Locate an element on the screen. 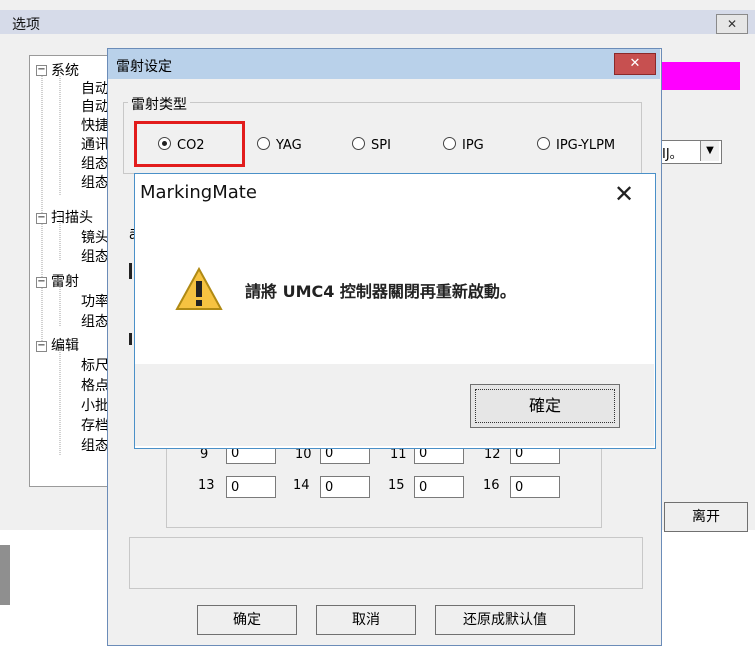 The height and width of the screenshot is (646, 755). restore-defaults-button: 还原成默认值 is located at coordinates (505, 620).